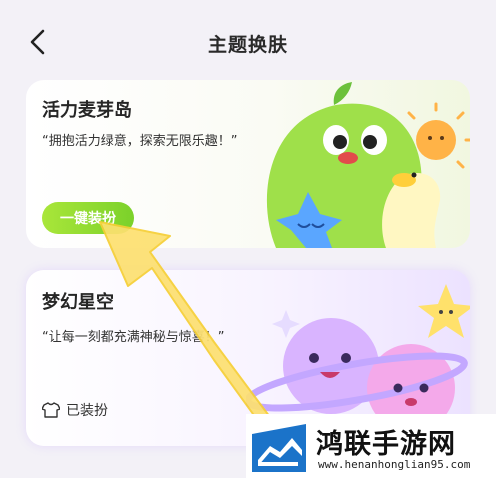 This screenshot has height=478, width=496. I want to click on theme-slogan: “让每一刻都充满神秘与惊喜！”, so click(133, 337).